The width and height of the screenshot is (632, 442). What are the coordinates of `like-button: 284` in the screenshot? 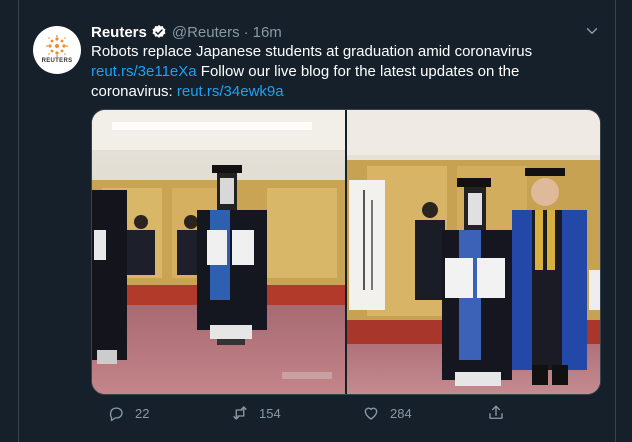 It's located at (387, 413).